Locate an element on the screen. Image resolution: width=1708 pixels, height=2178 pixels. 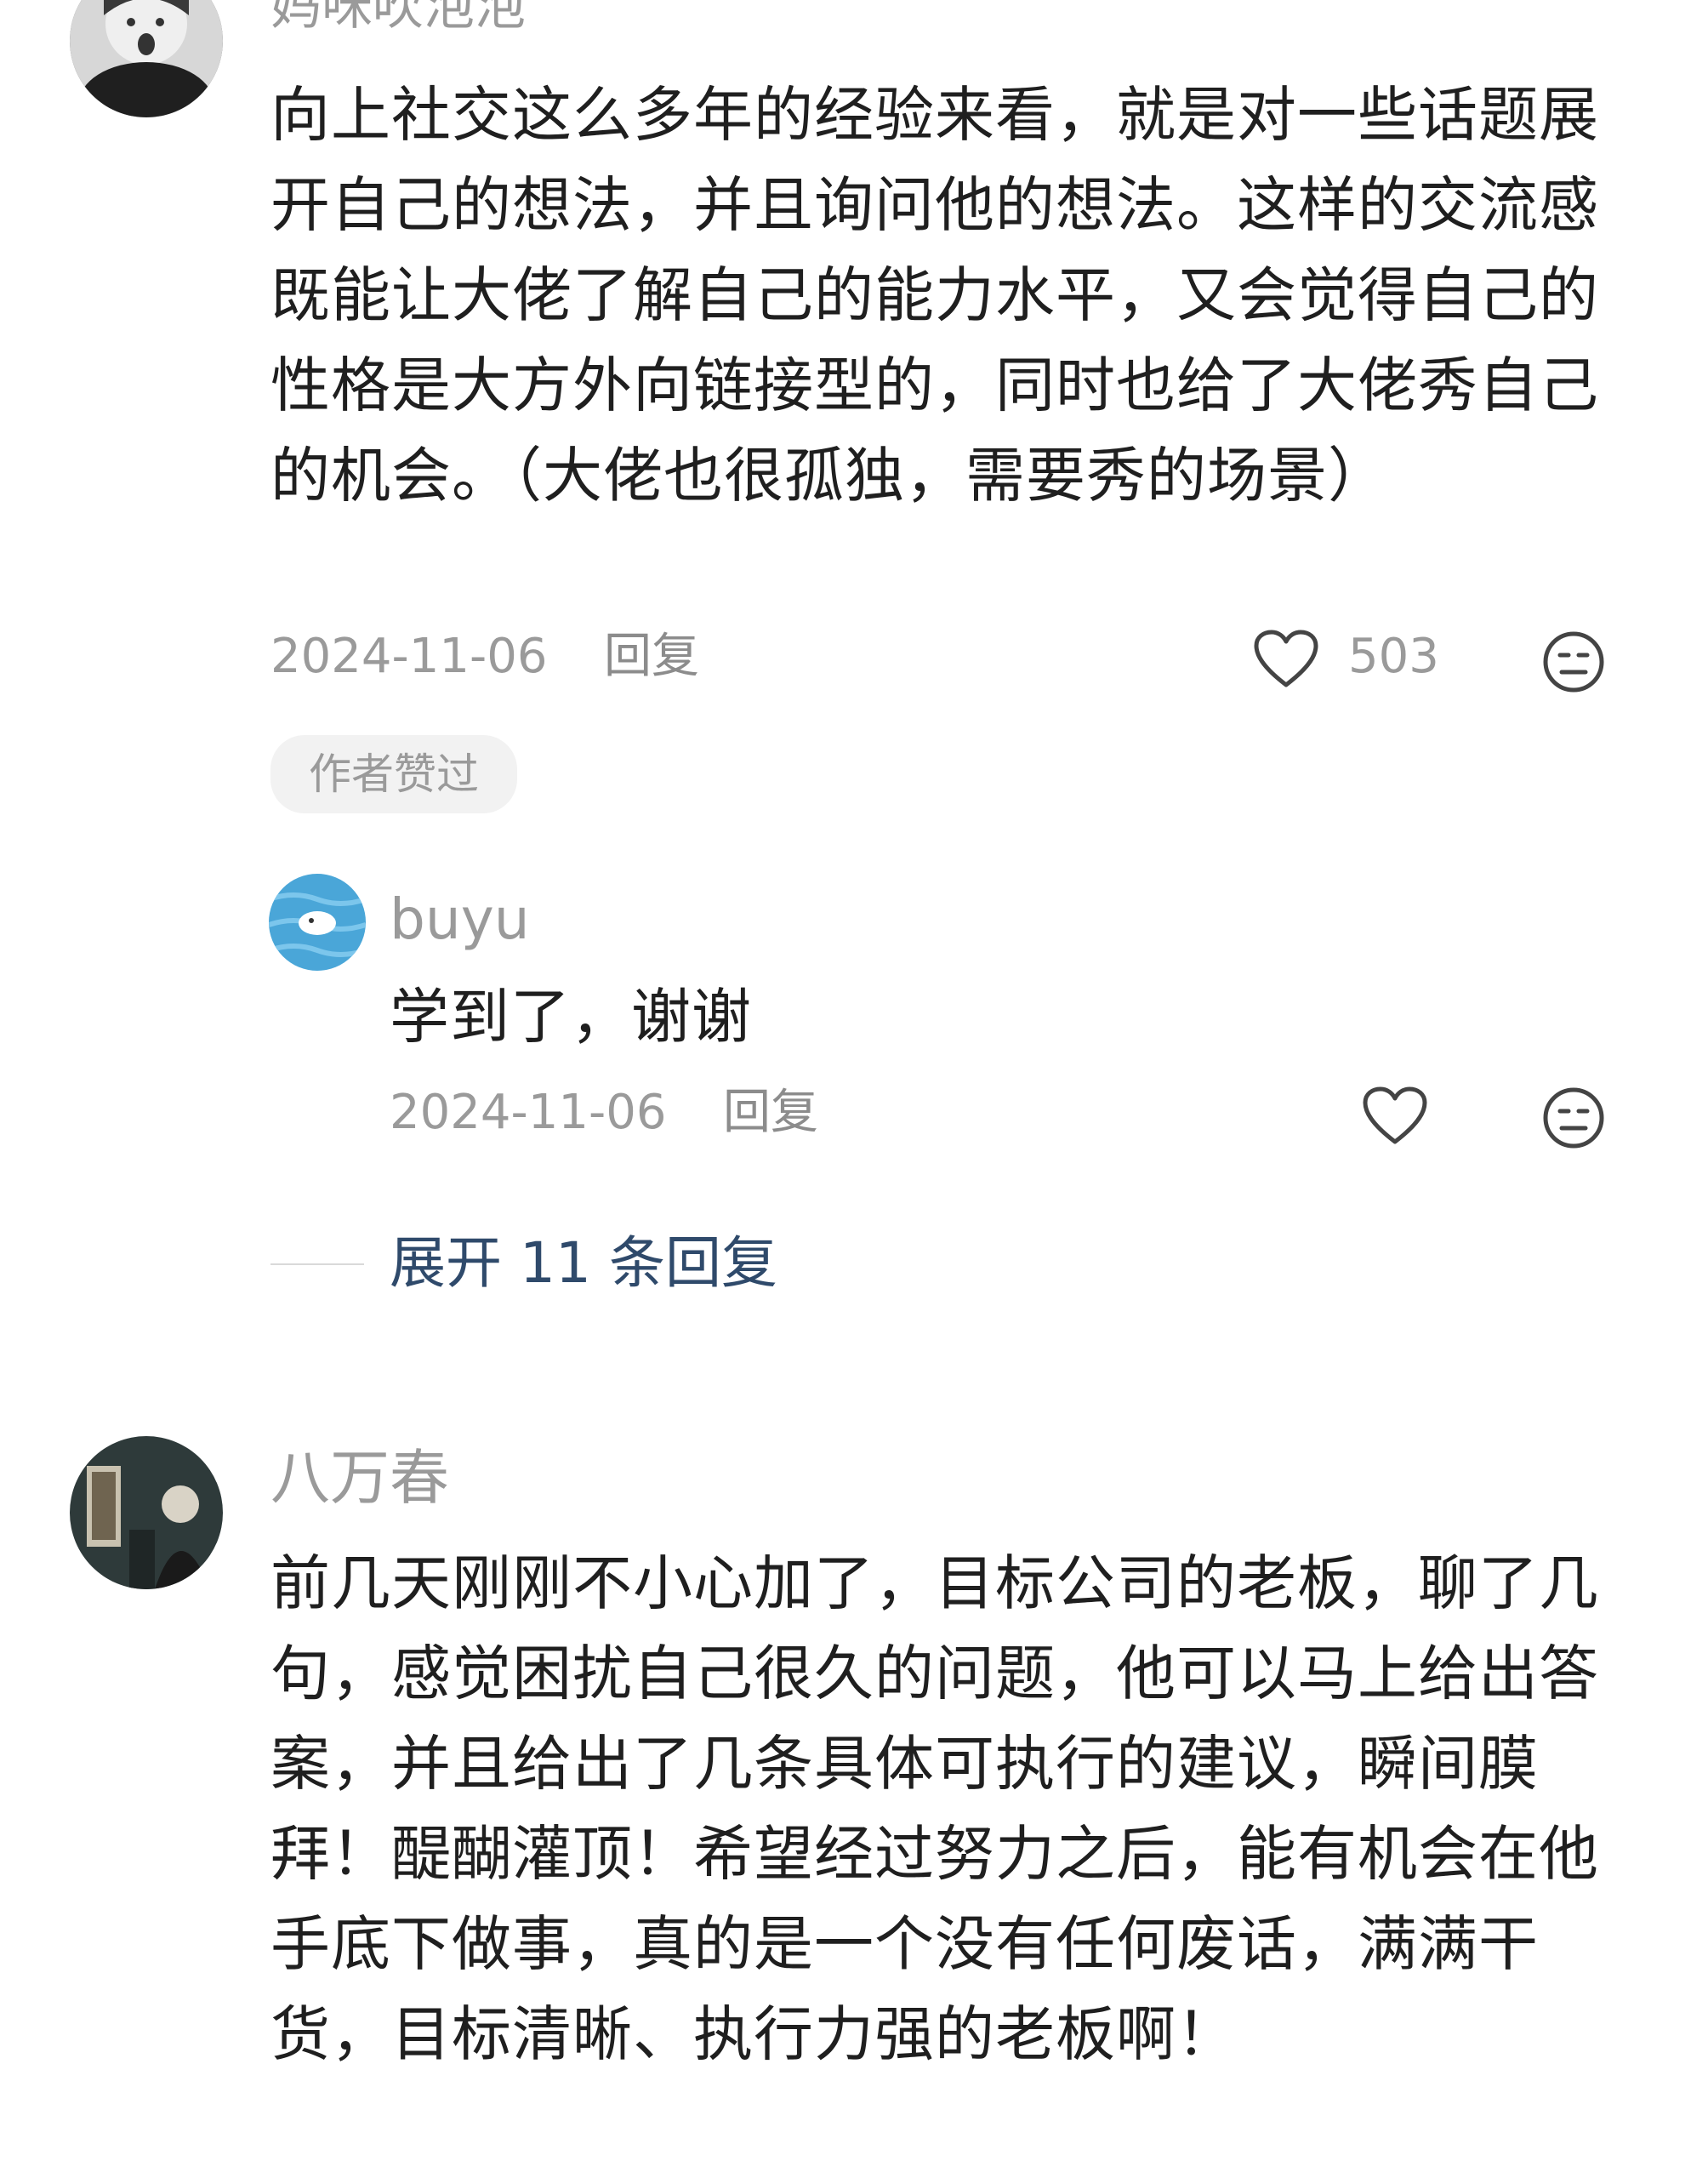
comment-date: 2024-11-06 is located at coordinates (409, 656).